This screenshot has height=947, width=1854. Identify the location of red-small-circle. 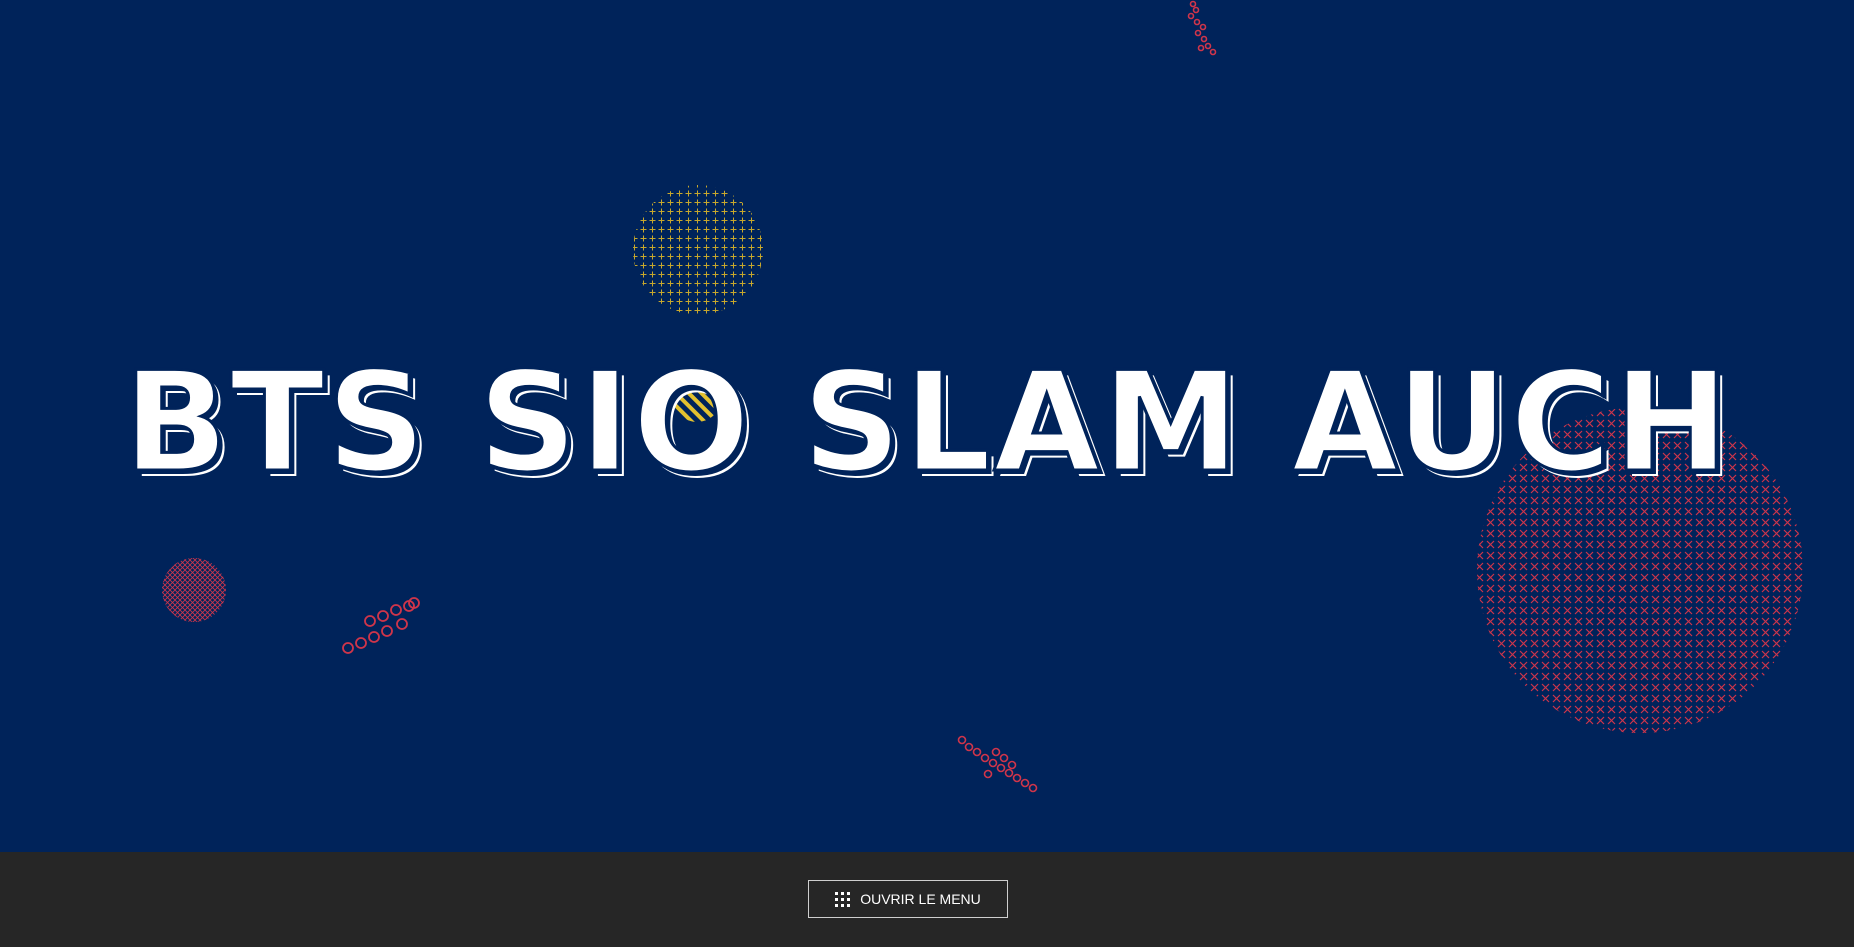
(194, 590).